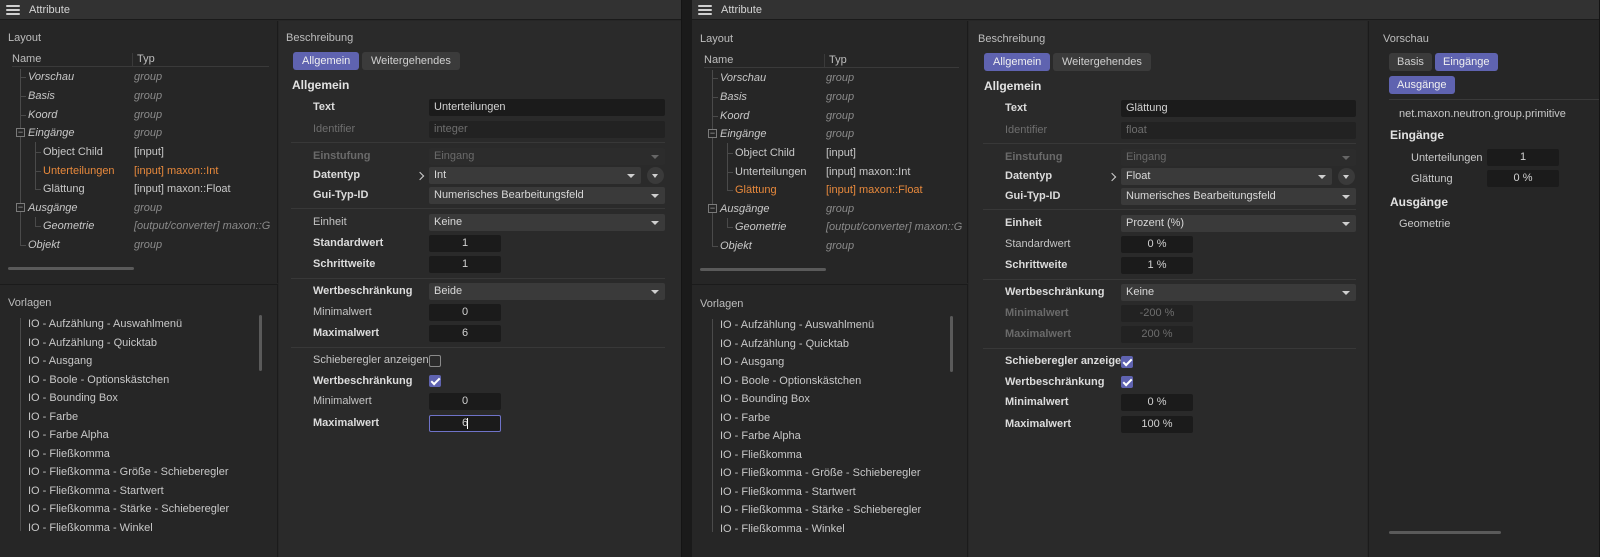  I want to click on slider-max-field: 100 %, so click(1157, 424).